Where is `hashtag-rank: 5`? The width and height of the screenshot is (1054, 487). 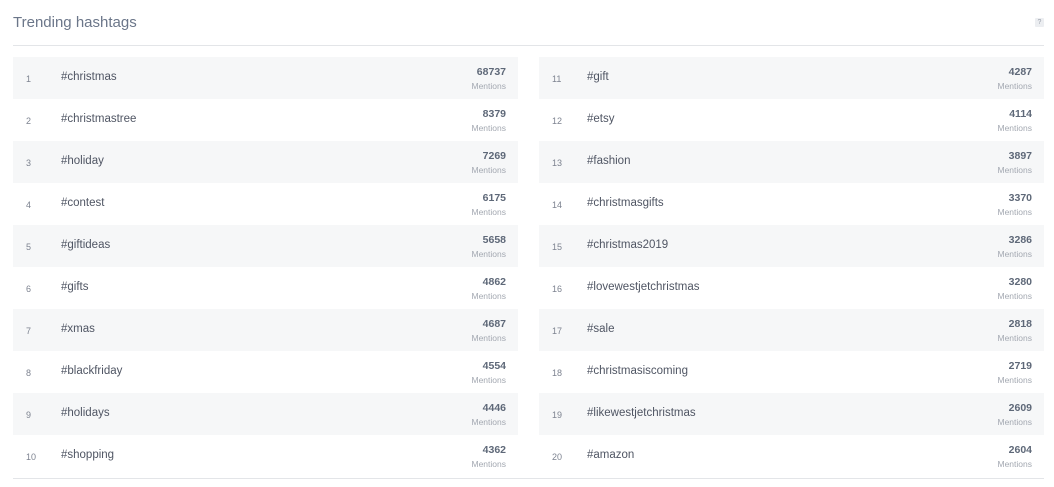 hashtag-rank: 5 is located at coordinates (29, 247).